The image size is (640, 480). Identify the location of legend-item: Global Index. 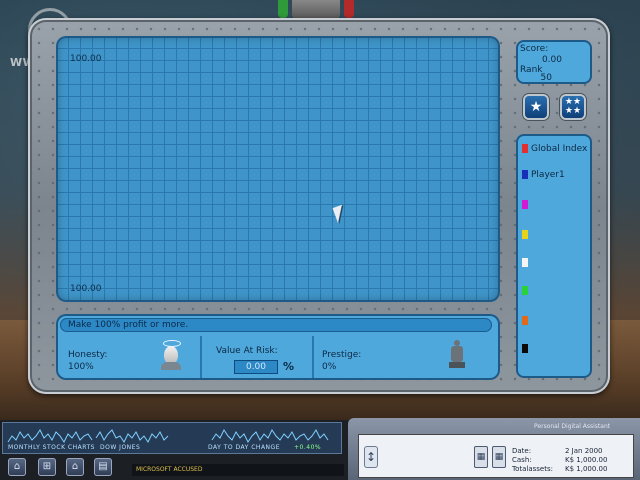
(554, 149).